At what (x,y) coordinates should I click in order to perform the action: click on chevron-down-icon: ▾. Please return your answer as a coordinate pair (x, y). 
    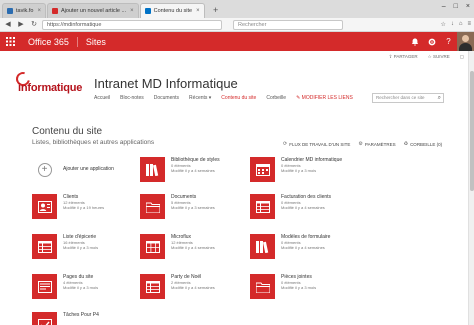
    Looking at the image, I should click on (210, 98).